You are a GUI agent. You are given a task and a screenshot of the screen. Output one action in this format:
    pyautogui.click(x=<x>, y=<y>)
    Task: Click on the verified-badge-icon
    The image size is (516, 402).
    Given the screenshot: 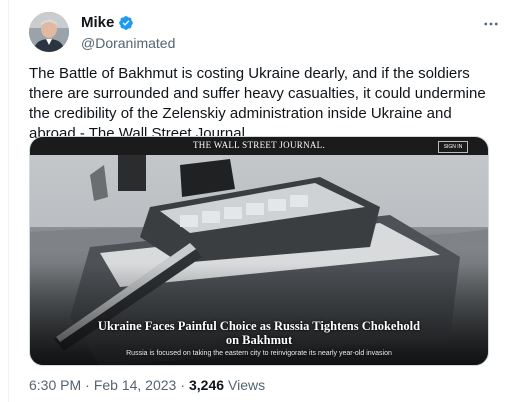 What is the action you would take?
    pyautogui.click(x=126, y=23)
    